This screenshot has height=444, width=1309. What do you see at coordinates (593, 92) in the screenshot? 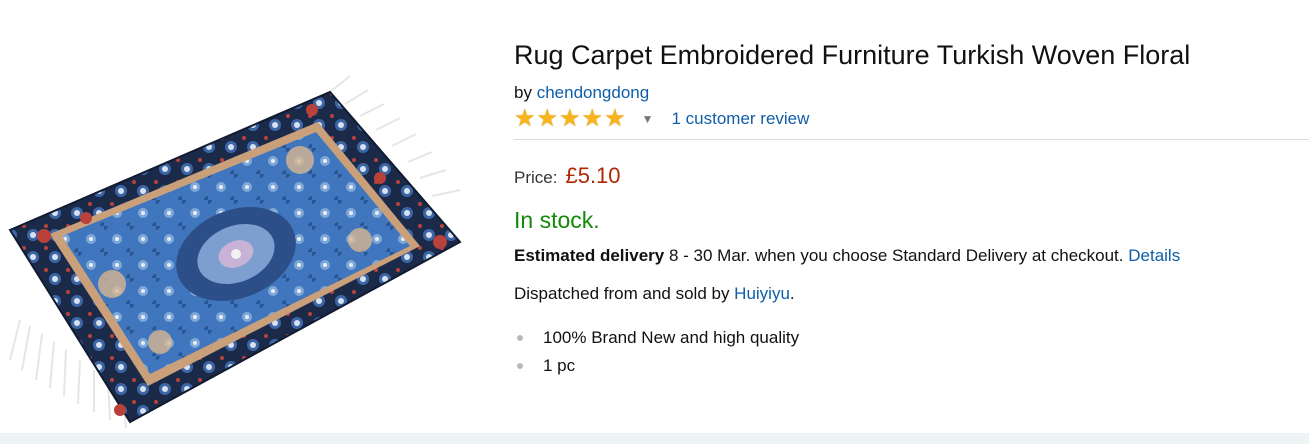
I see `brand-link: chendongdong` at bounding box center [593, 92].